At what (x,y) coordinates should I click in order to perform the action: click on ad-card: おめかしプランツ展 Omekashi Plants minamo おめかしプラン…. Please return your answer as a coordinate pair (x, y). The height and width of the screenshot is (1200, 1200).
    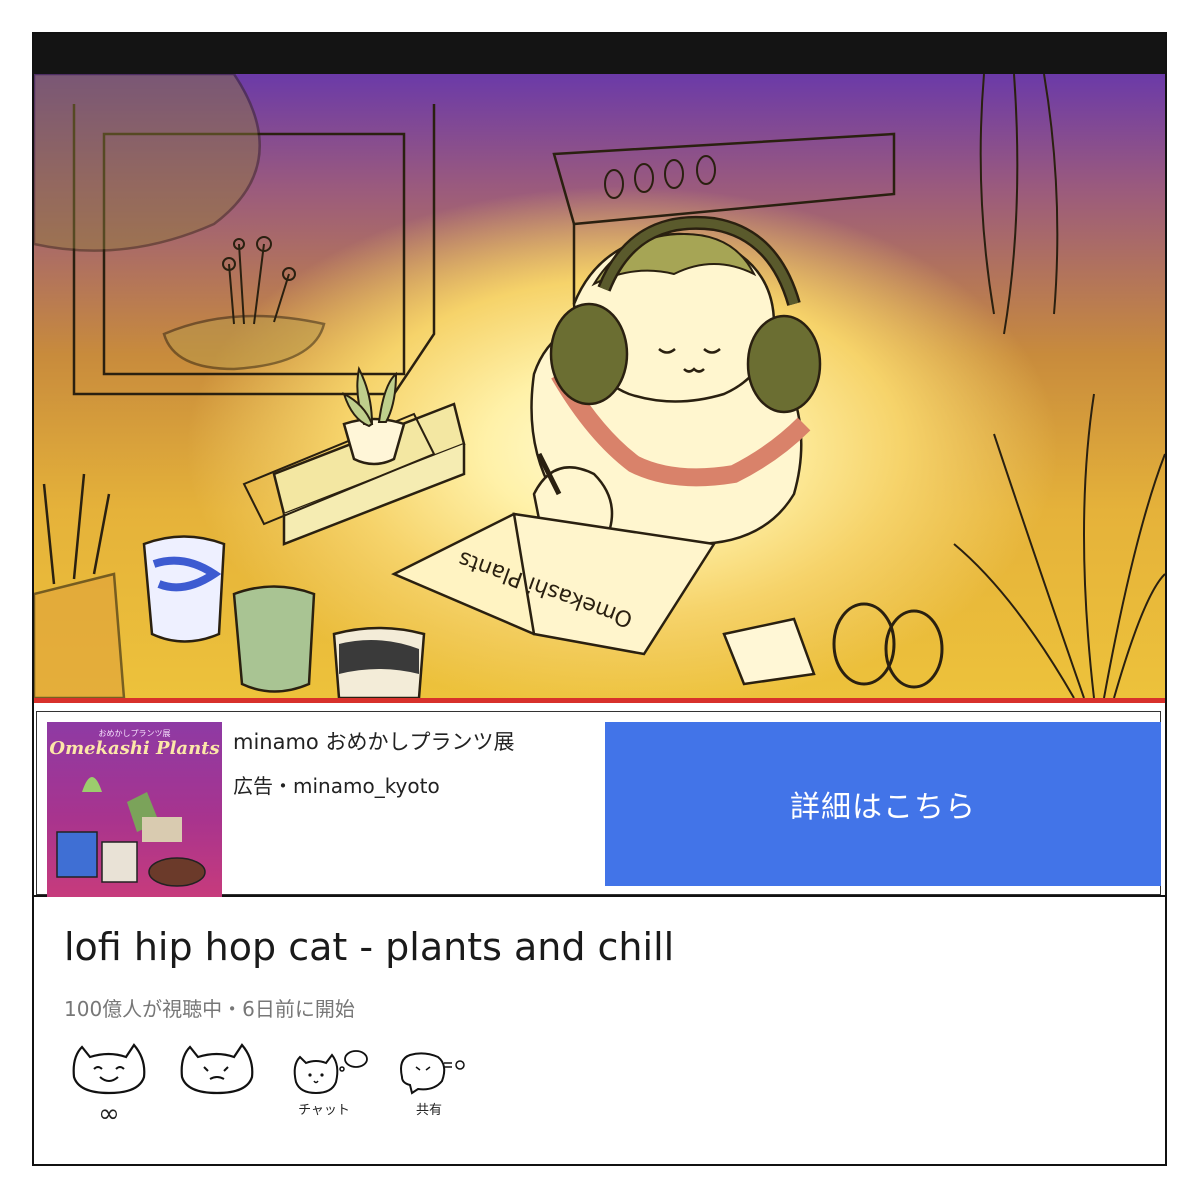
    Looking at the image, I should click on (598, 804).